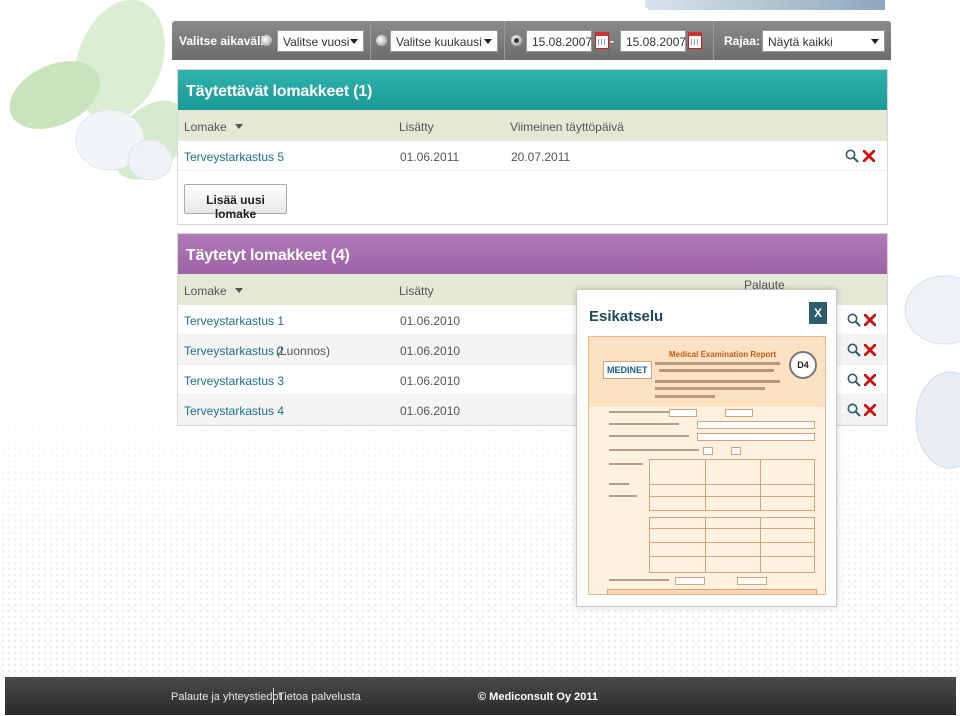 This screenshot has width=960, height=716. I want to click on draft-note: (Luonnos), so click(303, 351).